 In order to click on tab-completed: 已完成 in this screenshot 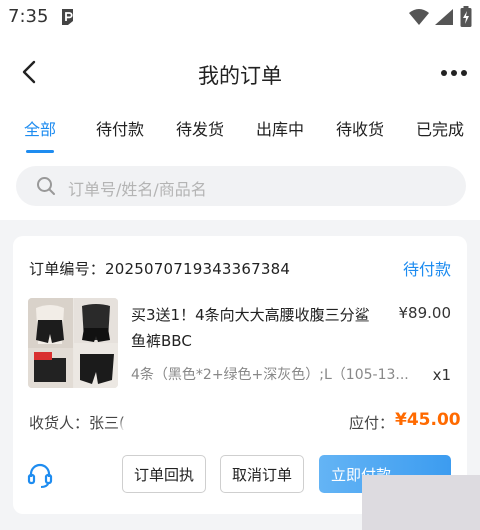, I will do `click(440, 128)`.